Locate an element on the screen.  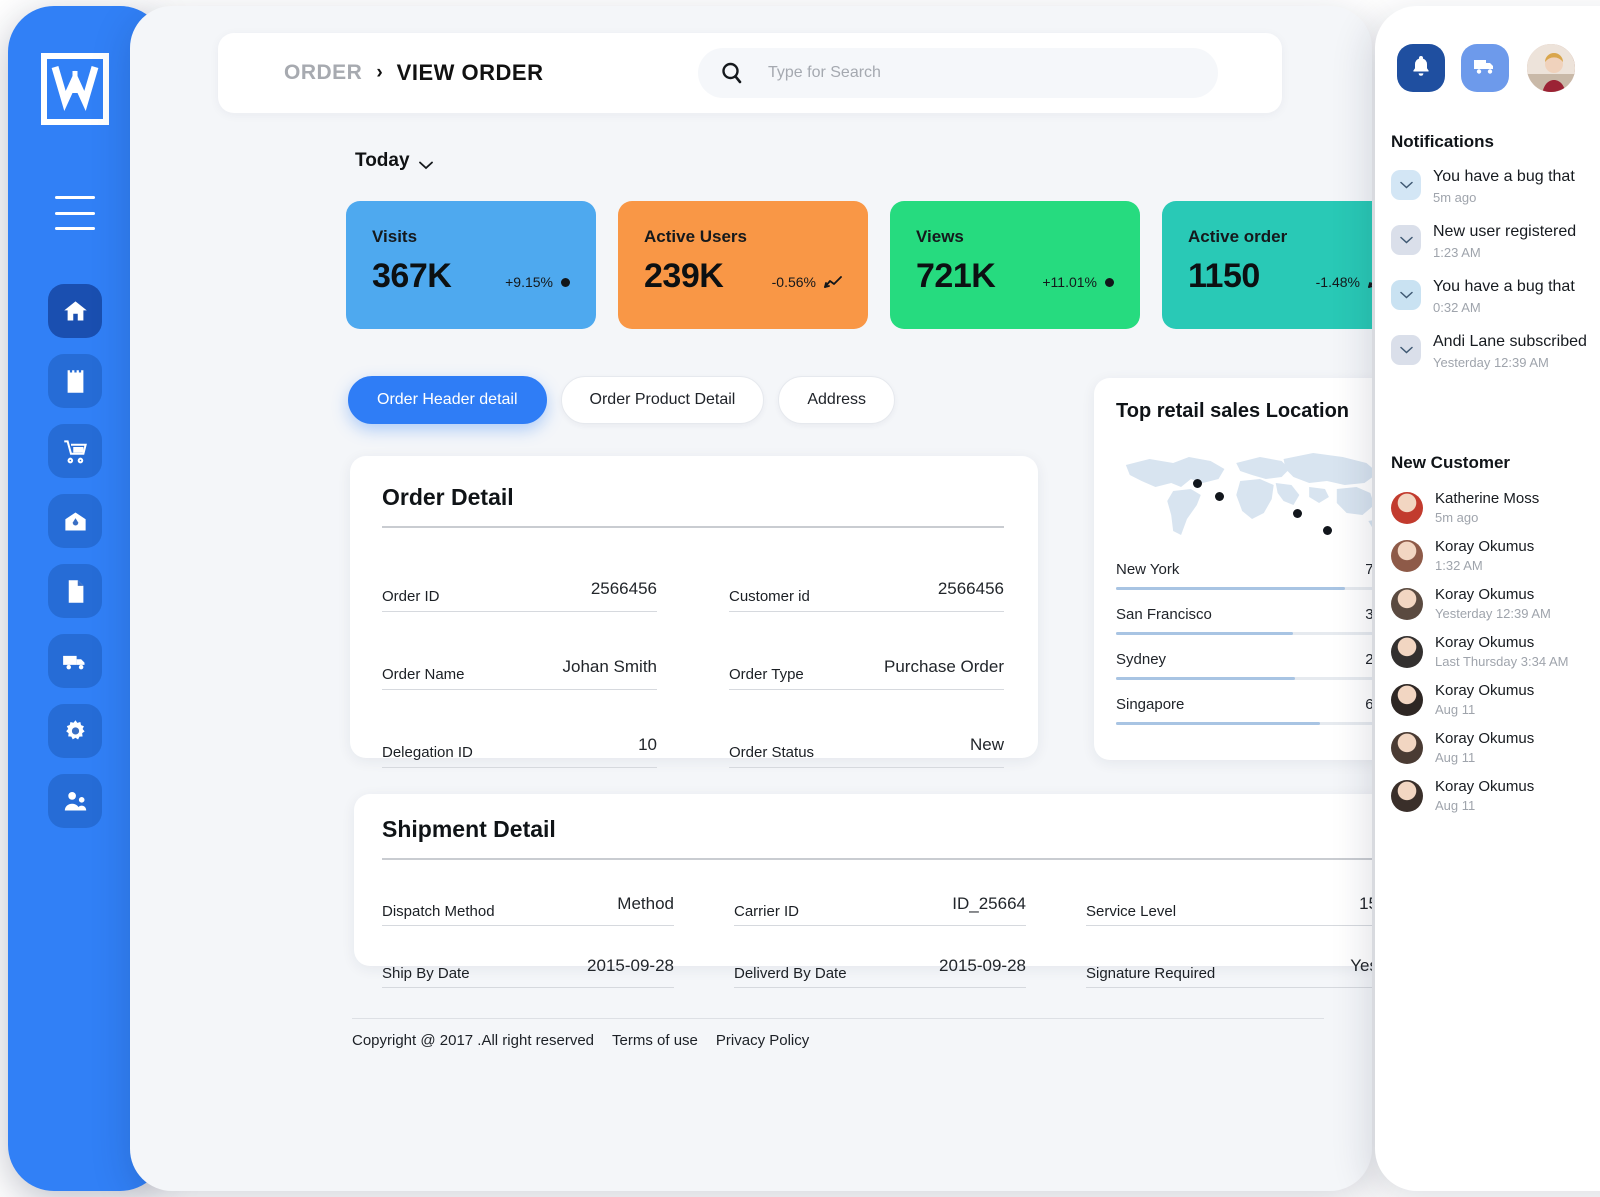
field-label: Service Level is located at coordinates (1131, 911).